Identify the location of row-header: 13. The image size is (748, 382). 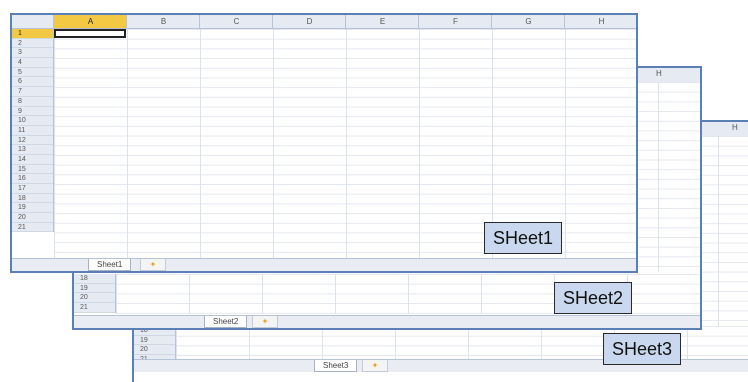
(32, 150).